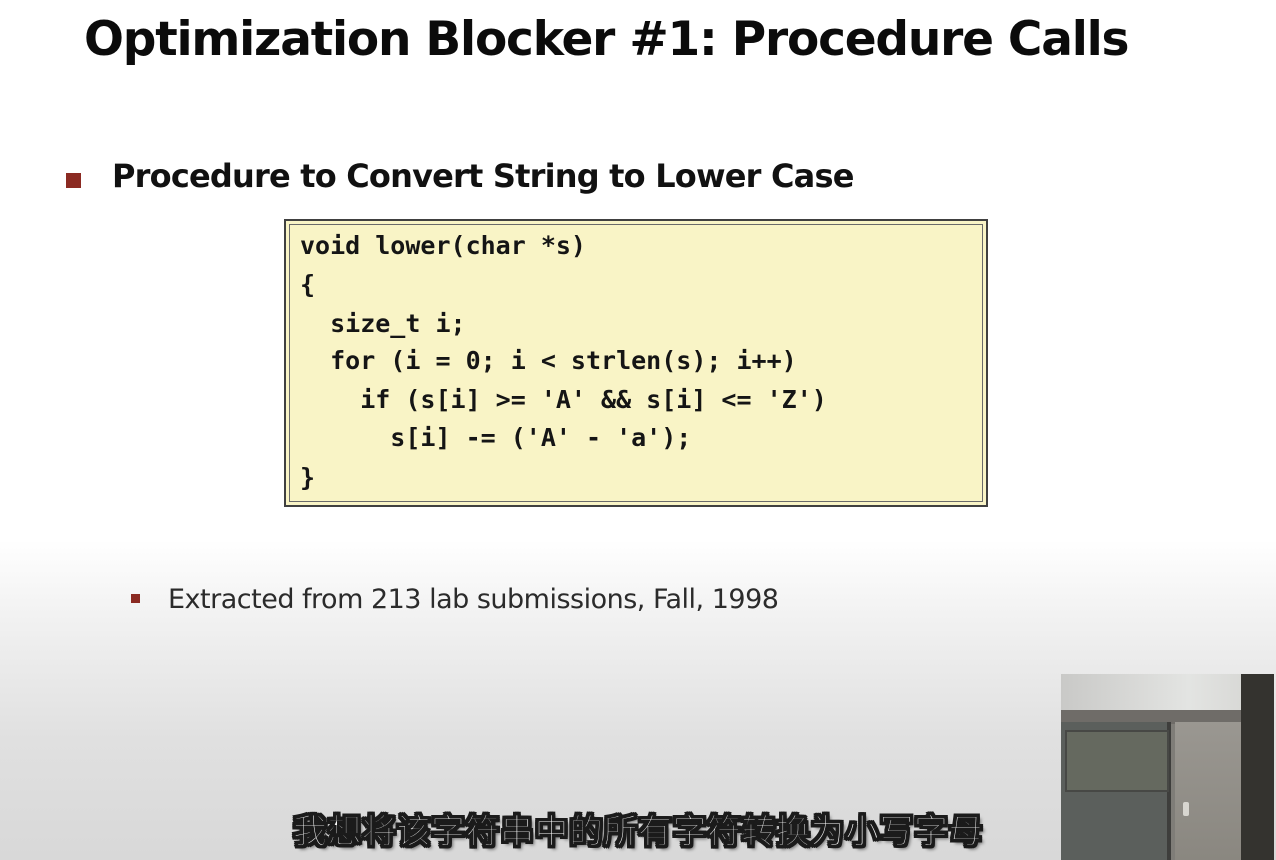  I want to click on slide-title: Optimization Blocker #1: Procedure Calls, so click(607, 39).